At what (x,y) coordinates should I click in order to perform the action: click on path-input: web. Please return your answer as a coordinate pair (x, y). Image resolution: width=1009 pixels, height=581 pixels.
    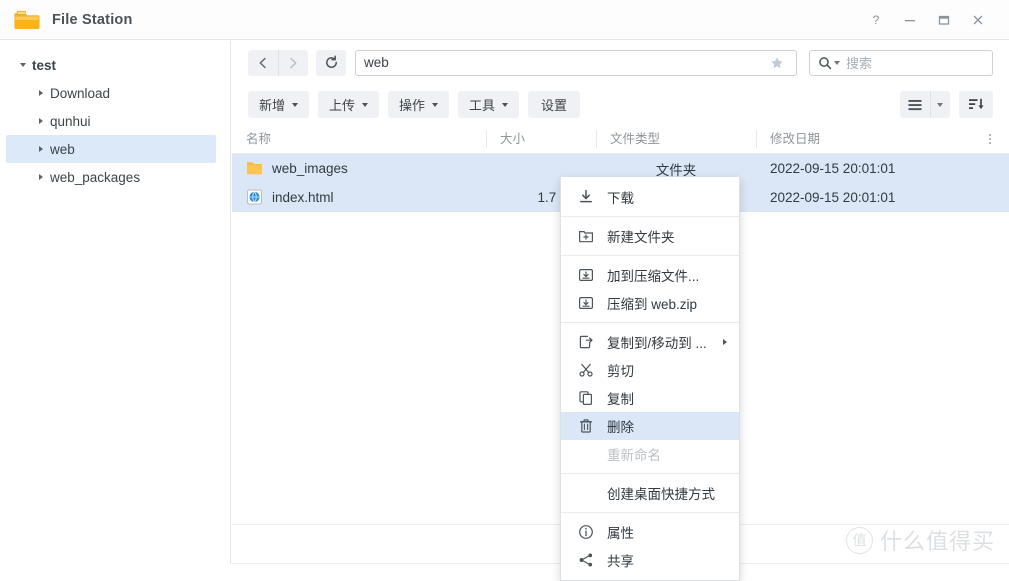
    Looking at the image, I should click on (576, 62).